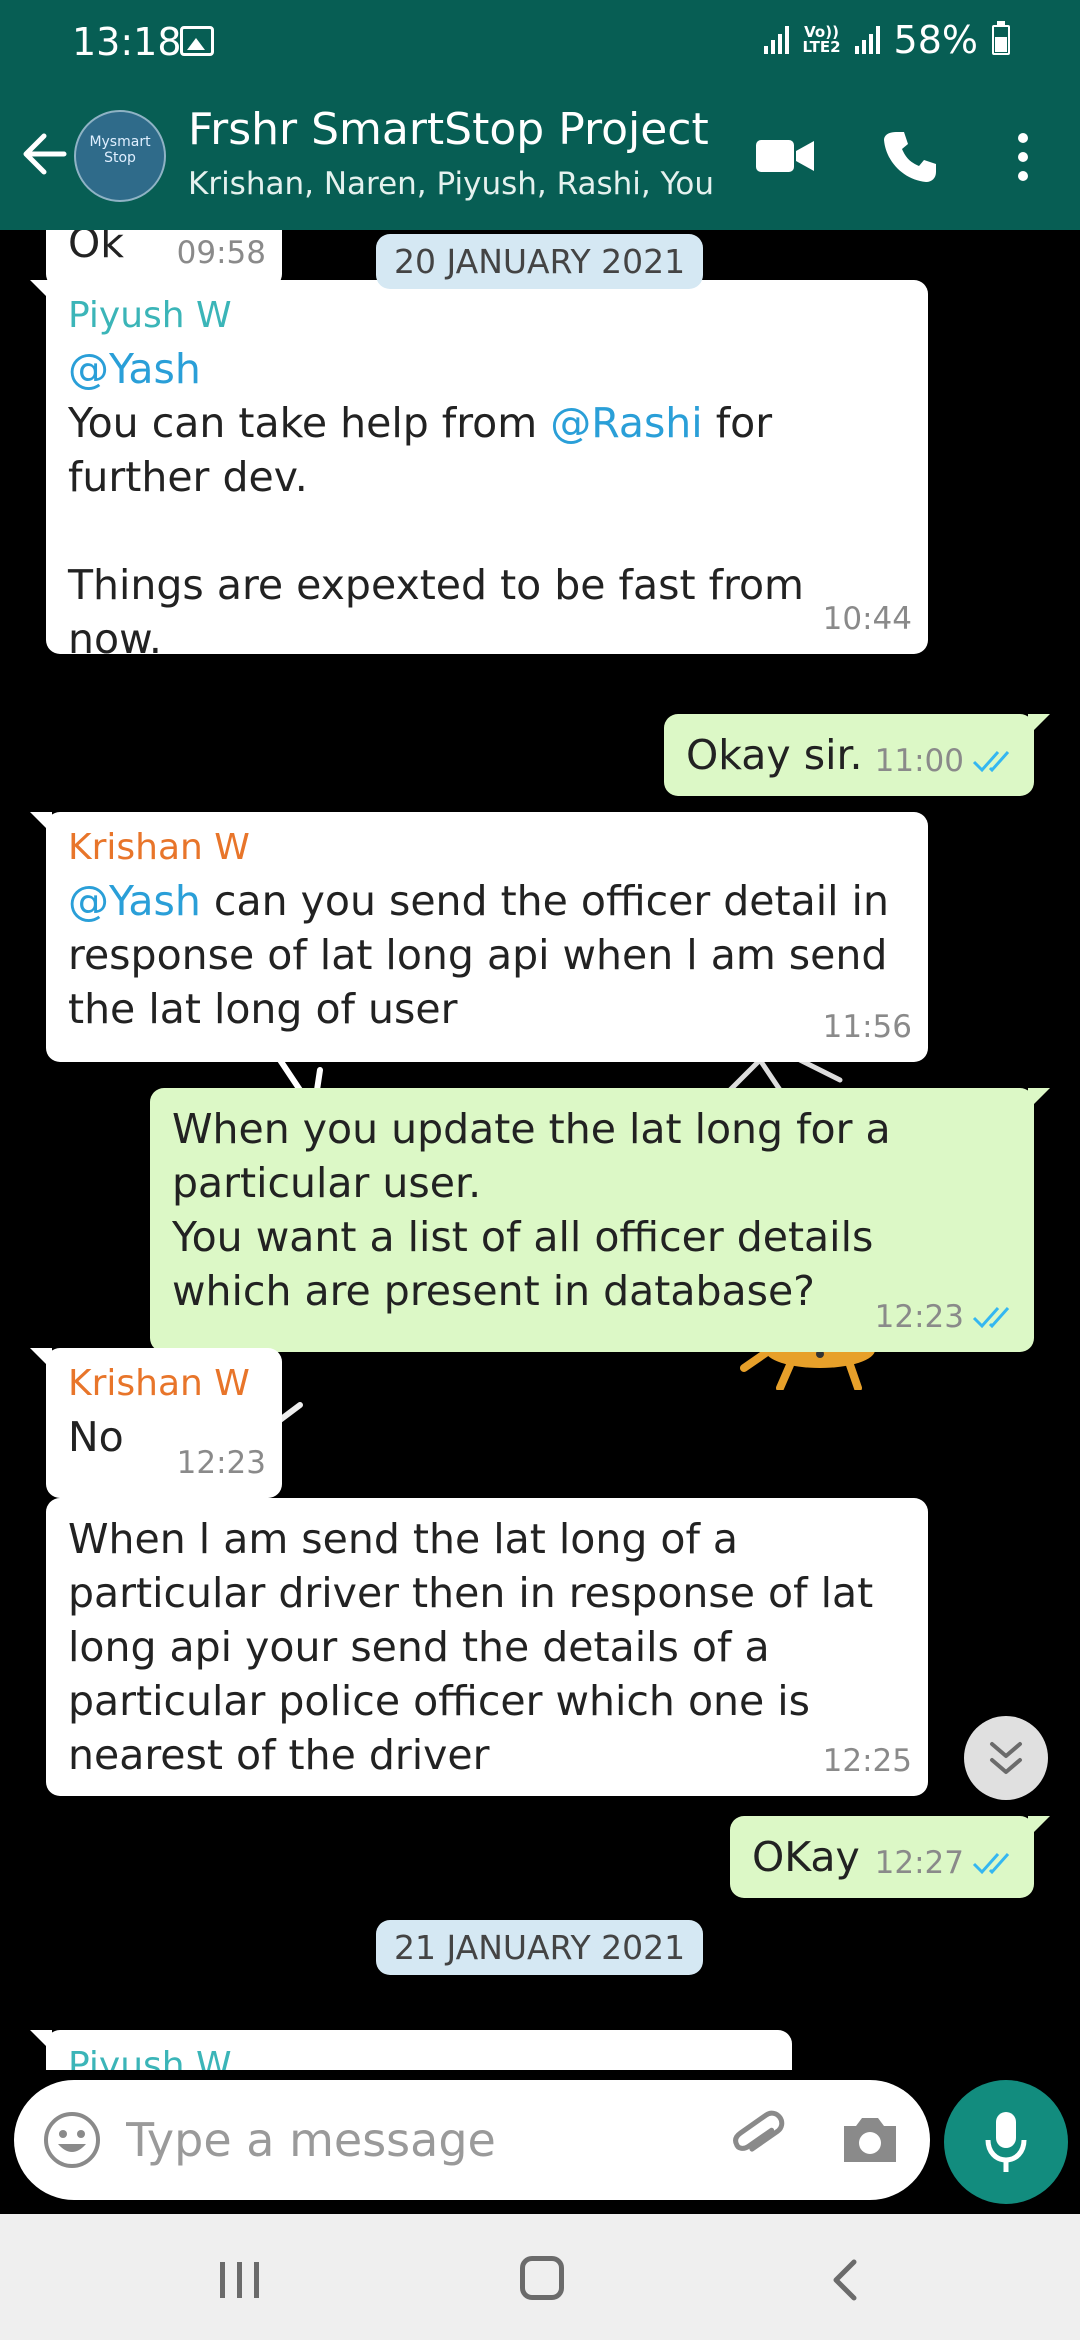 The image size is (1080, 2340). What do you see at coordinates (919, 1863) in the screenshot?
I see `message-time: 12:27` at bounding box center [919, 1863].